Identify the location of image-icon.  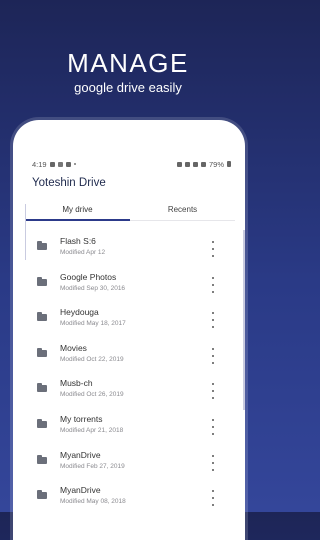
(68, 164).